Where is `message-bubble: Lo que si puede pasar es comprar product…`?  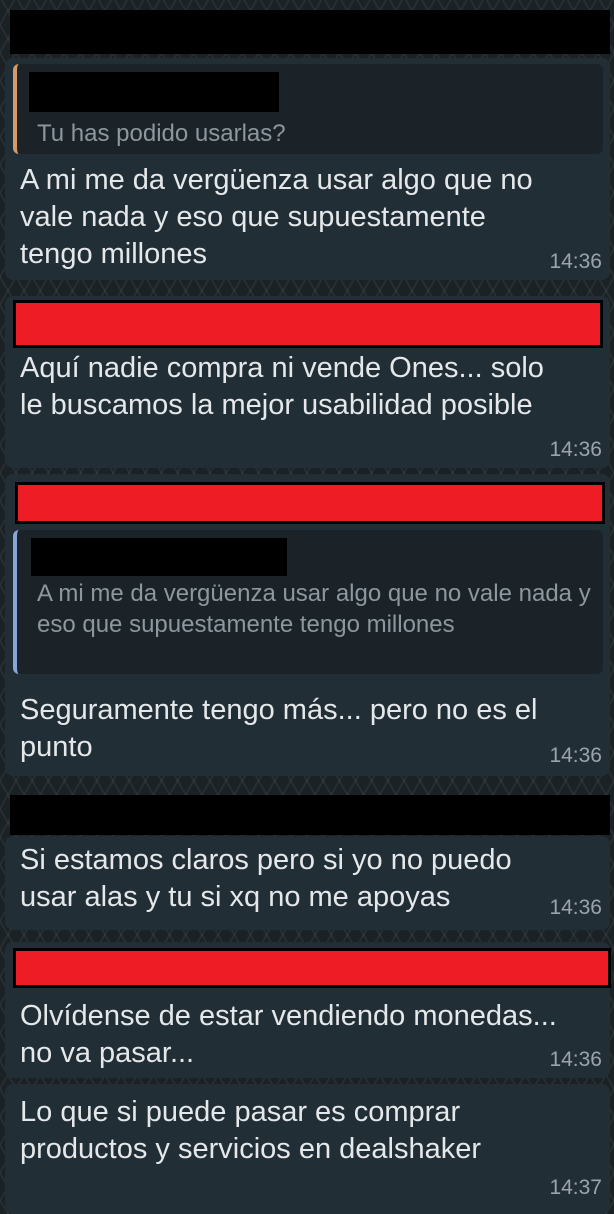 message-bubble: Lo que si puede pasar es comprar product… is located at coordinates (307, 1149).